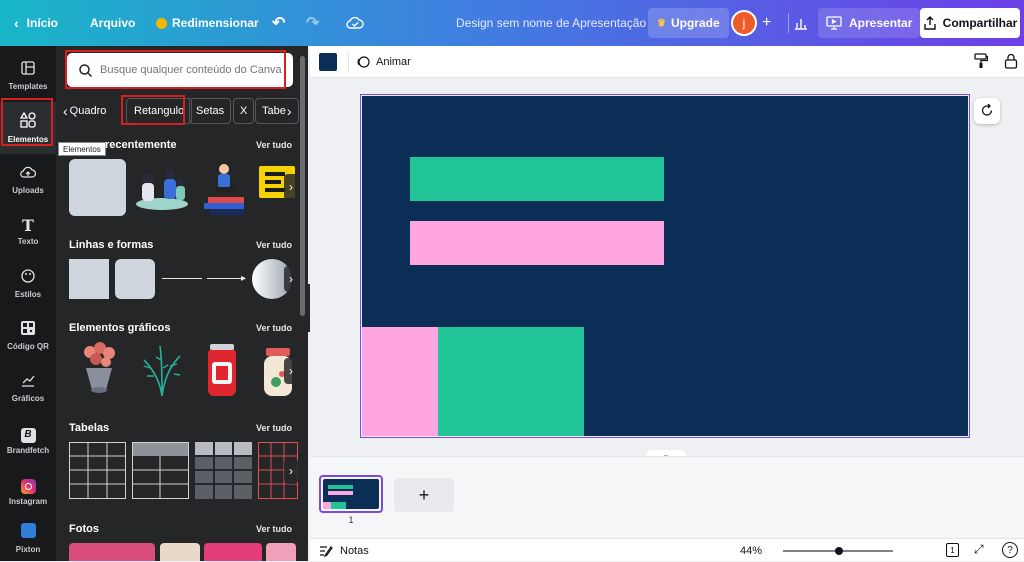 The height and width of the screenshot is (562, 1024). Describe the element at coordinates (111, 245) in the screenshot. I see `section-title-lines: Linhas e formas` at that location.